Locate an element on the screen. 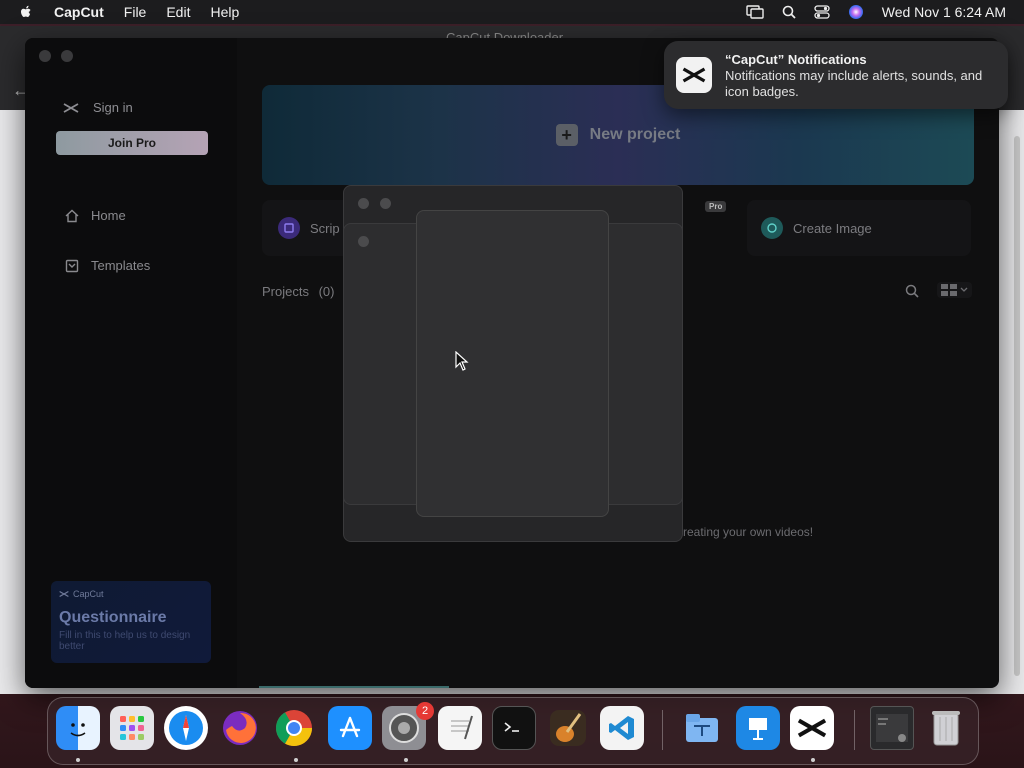 This screenshot has width=1024, height=768. launchpad-icon is located at coordinates (132, 728).